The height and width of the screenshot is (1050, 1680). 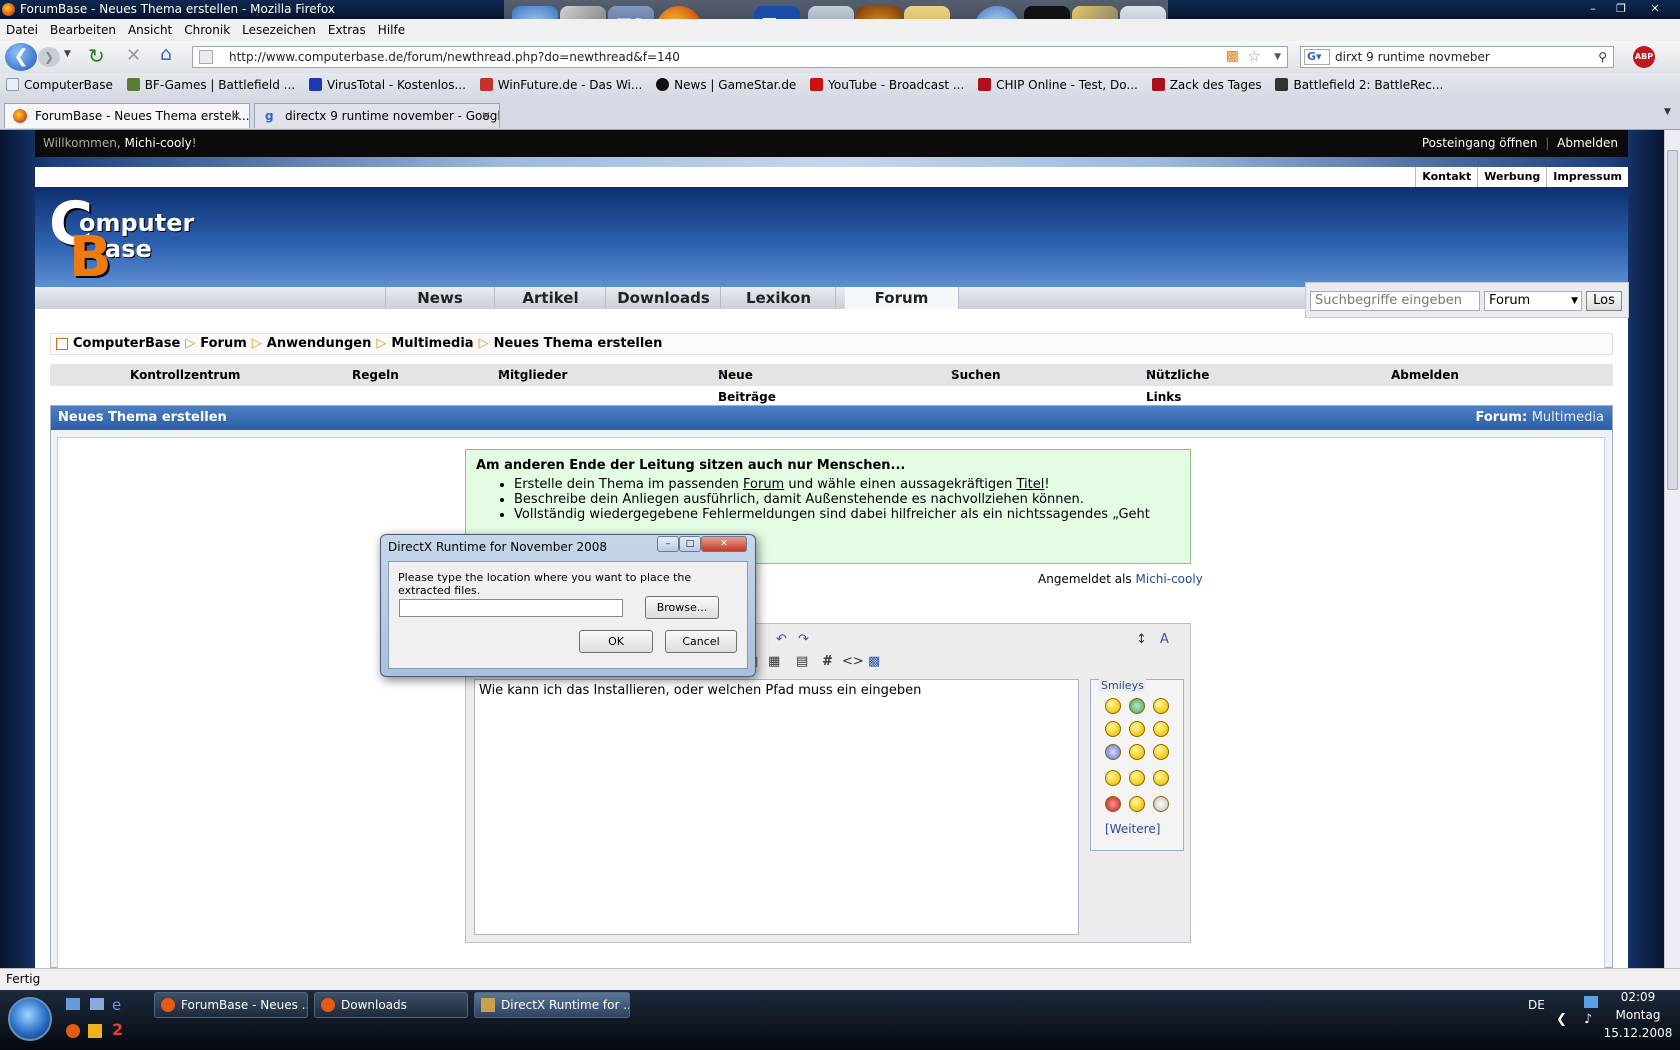 What do you see at coordinates (347, 30) in the screenshot?
I see `menu-extras: Extras` at bounding box center [347, 30].